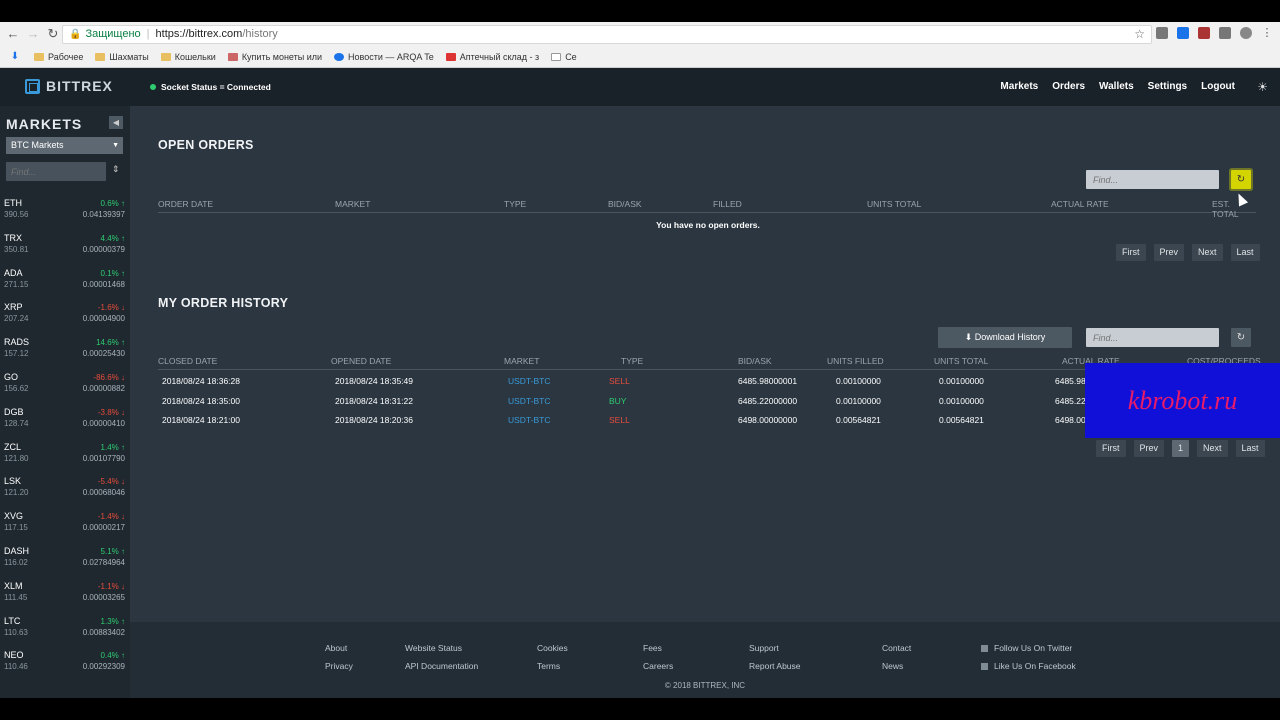 This screenshot has width=1280, height=720. What do you see at coordinates (65, 457) in the screenshot?
I see `market-row: ZCL 121.80 1.4% ↑ 0.00107790` at bounding box center [65, 457].